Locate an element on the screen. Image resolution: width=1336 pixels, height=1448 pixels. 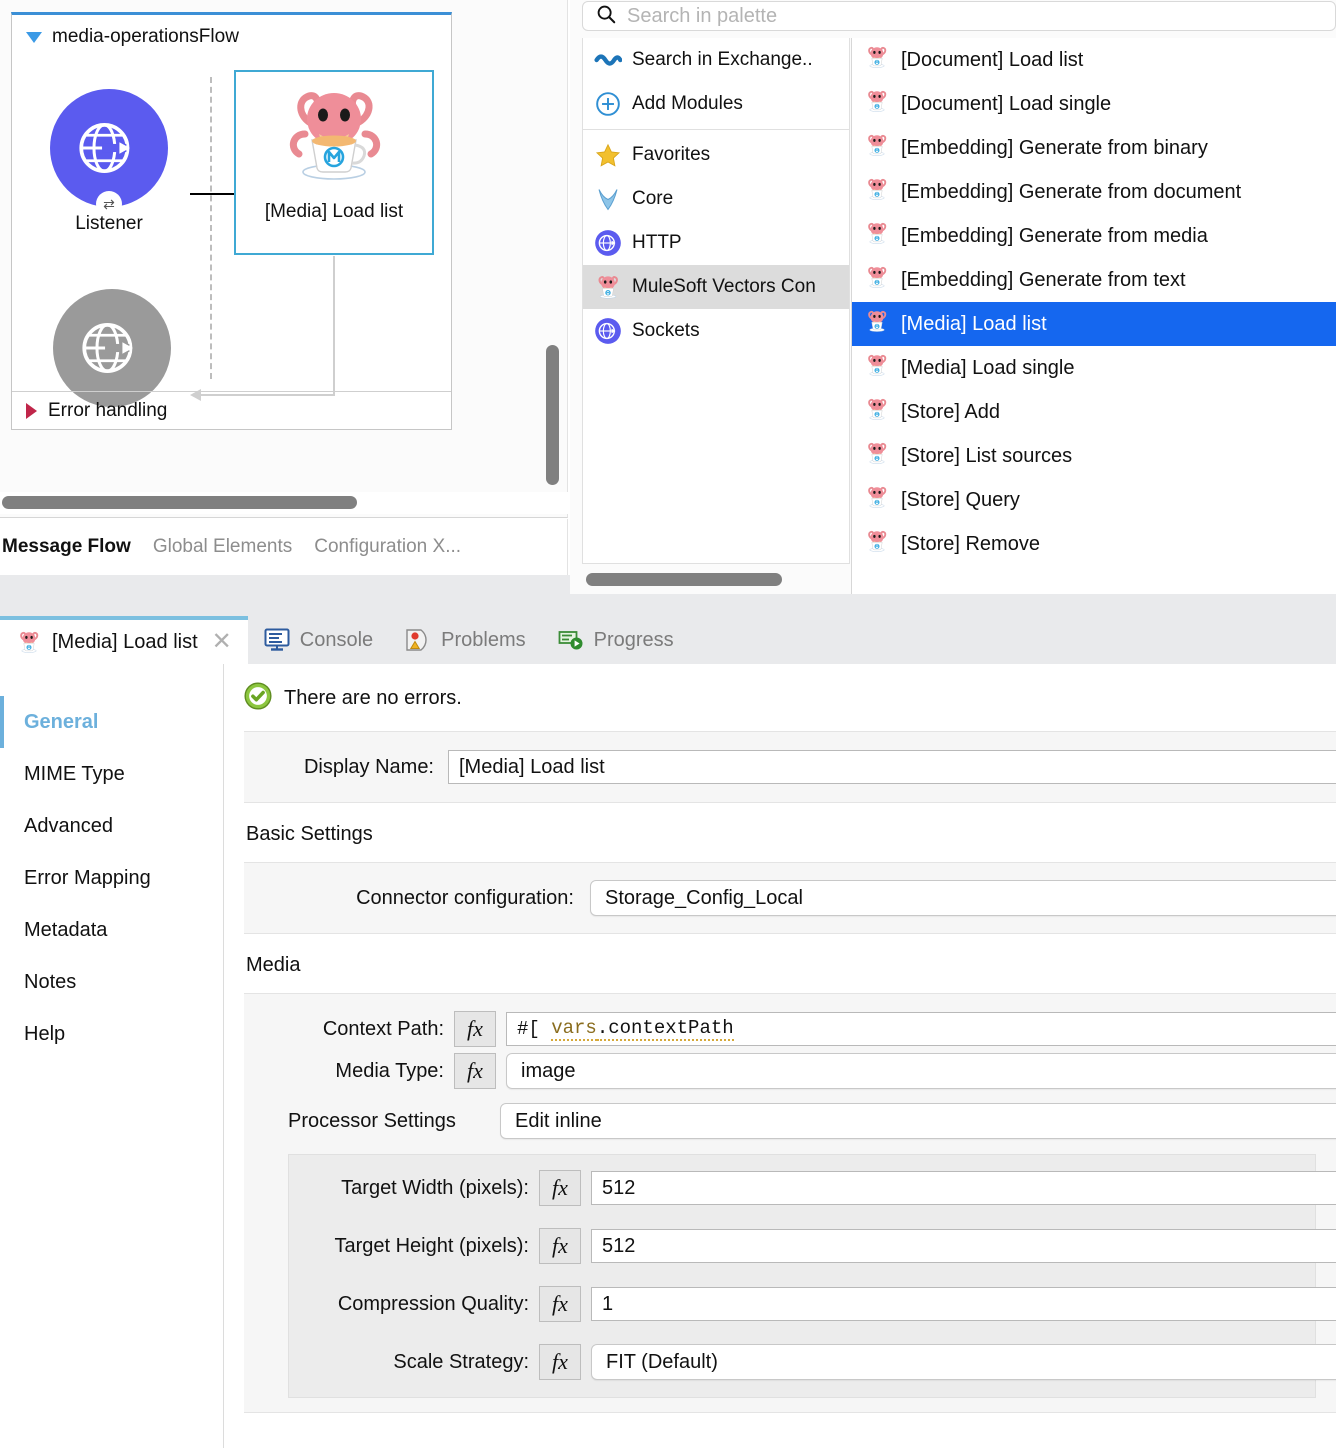
sidebar-item-help: Help is located at coordinates (111, 1034).